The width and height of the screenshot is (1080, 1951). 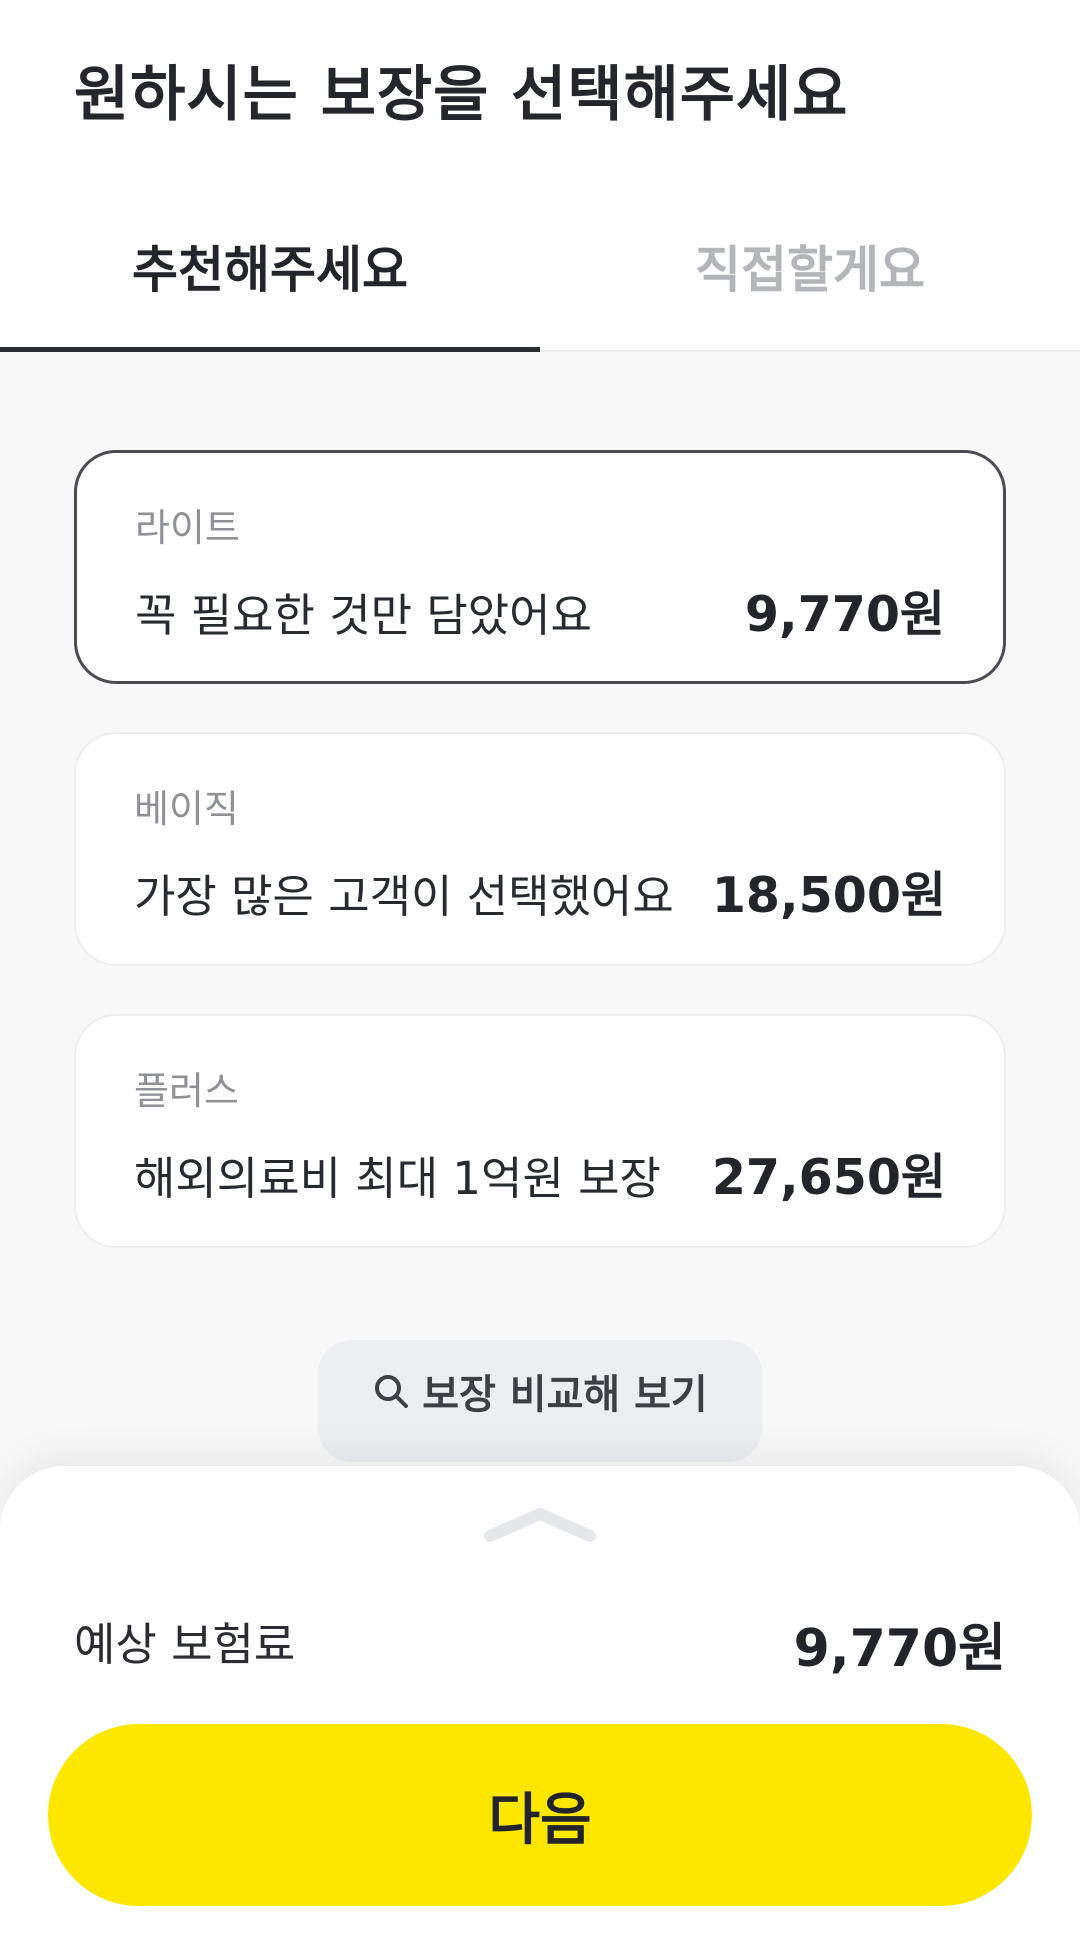 I want to click on tab-recommend: 추천해주세요, so click(x=270, y=276).